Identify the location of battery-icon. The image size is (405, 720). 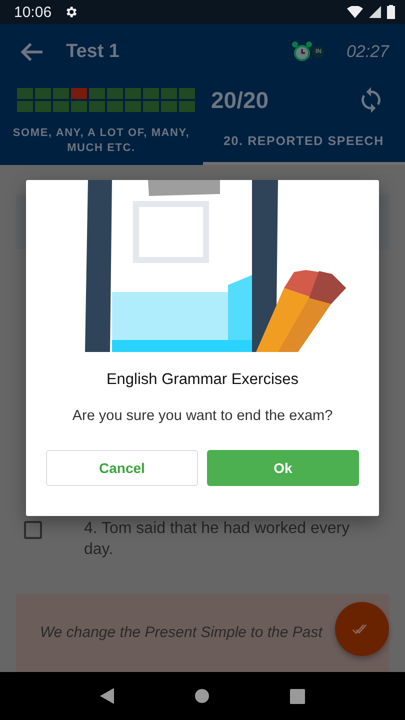
(391, 12).